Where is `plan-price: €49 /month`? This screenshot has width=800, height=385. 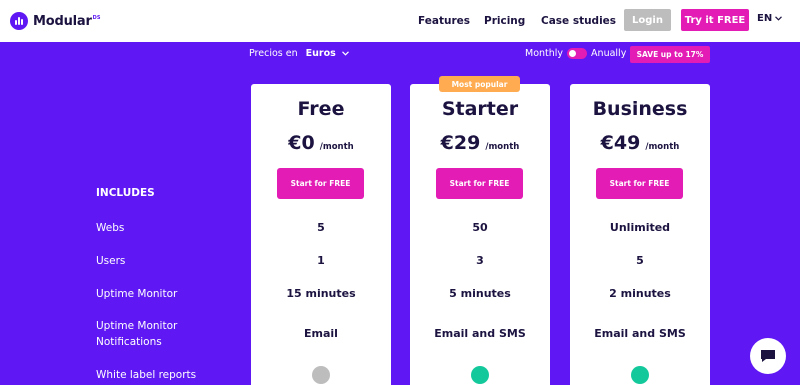 plan-price: €49 /month is located at coordinates (640, 143).